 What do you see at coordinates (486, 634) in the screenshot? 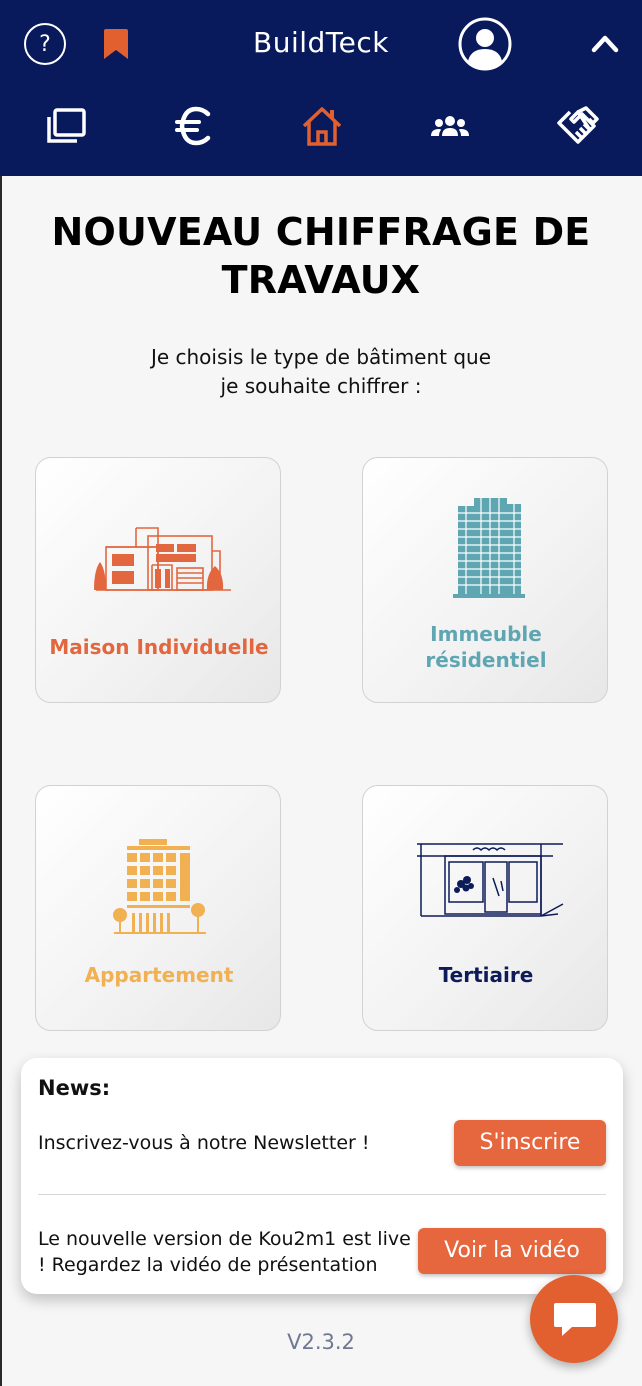
I see `building-card-label-line1: Immeuble` at bounding box center [486, 634].